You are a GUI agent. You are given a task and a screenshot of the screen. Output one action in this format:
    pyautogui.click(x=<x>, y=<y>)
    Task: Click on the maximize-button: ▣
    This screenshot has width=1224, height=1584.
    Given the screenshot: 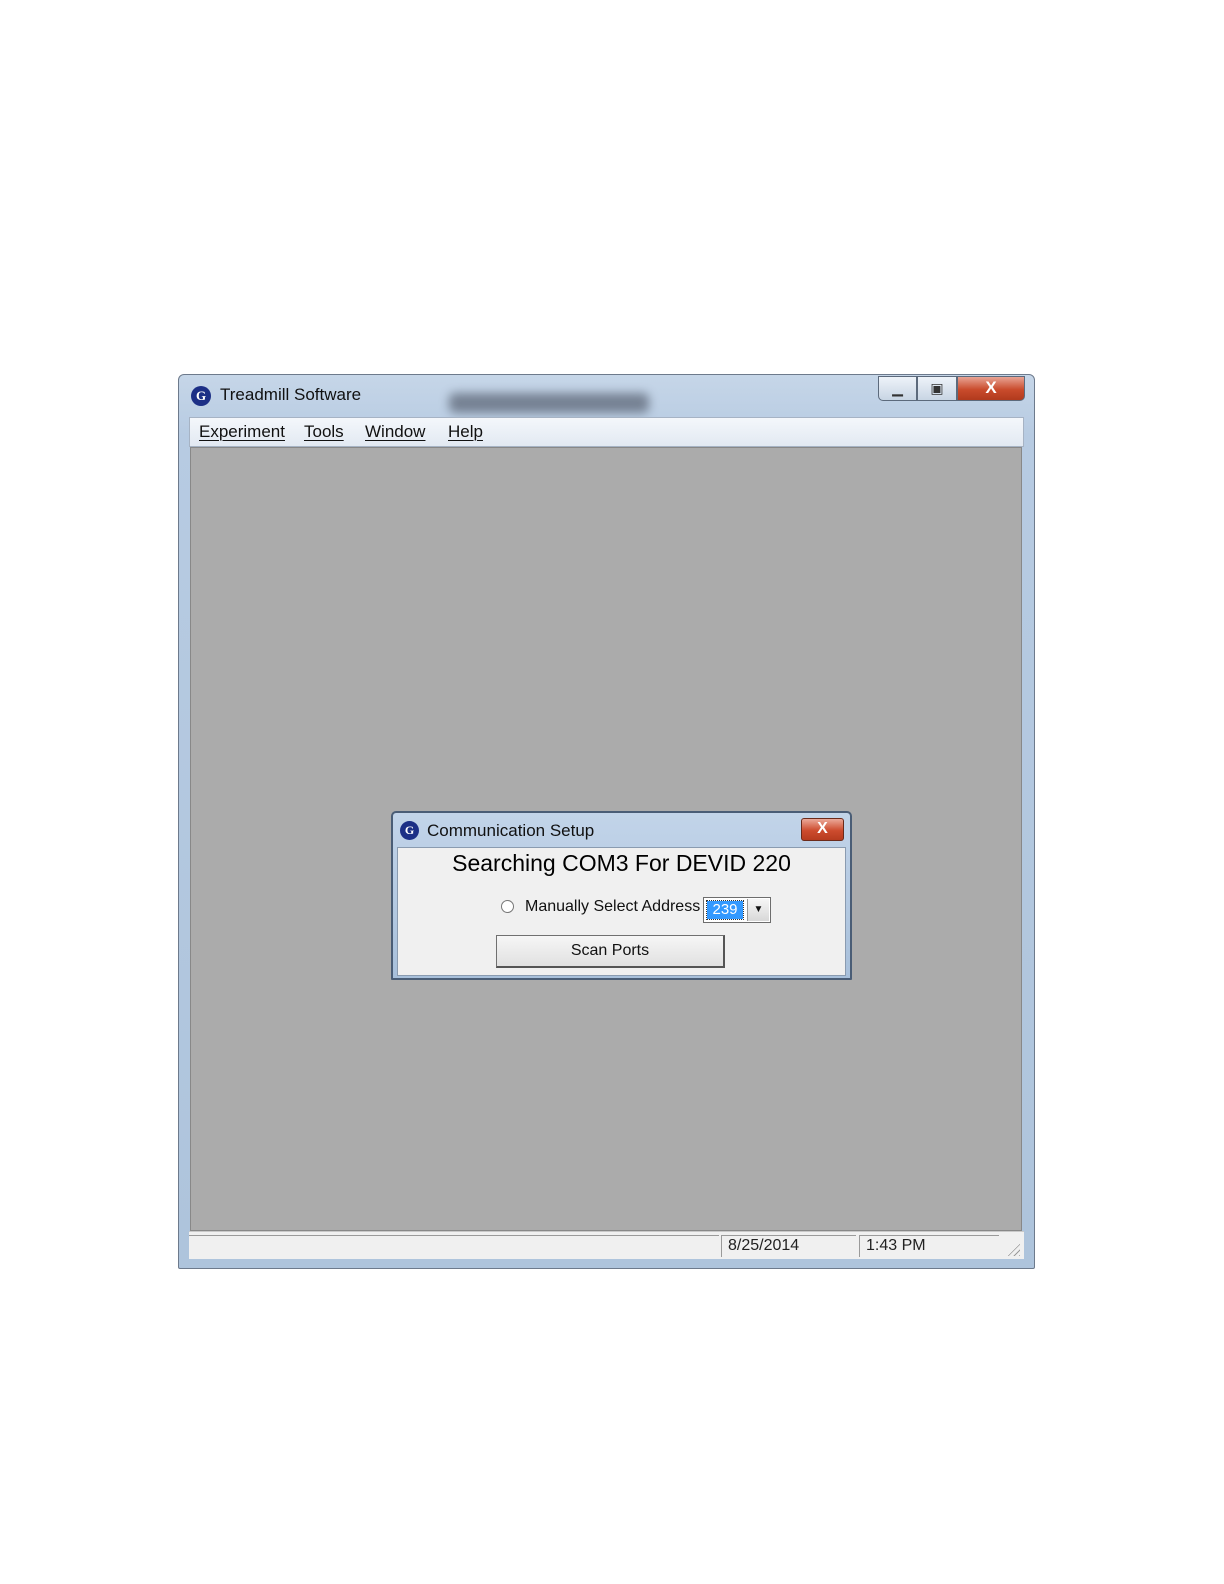 What is the action you would take?
    pyautogui.click(x=937, y=388)
    